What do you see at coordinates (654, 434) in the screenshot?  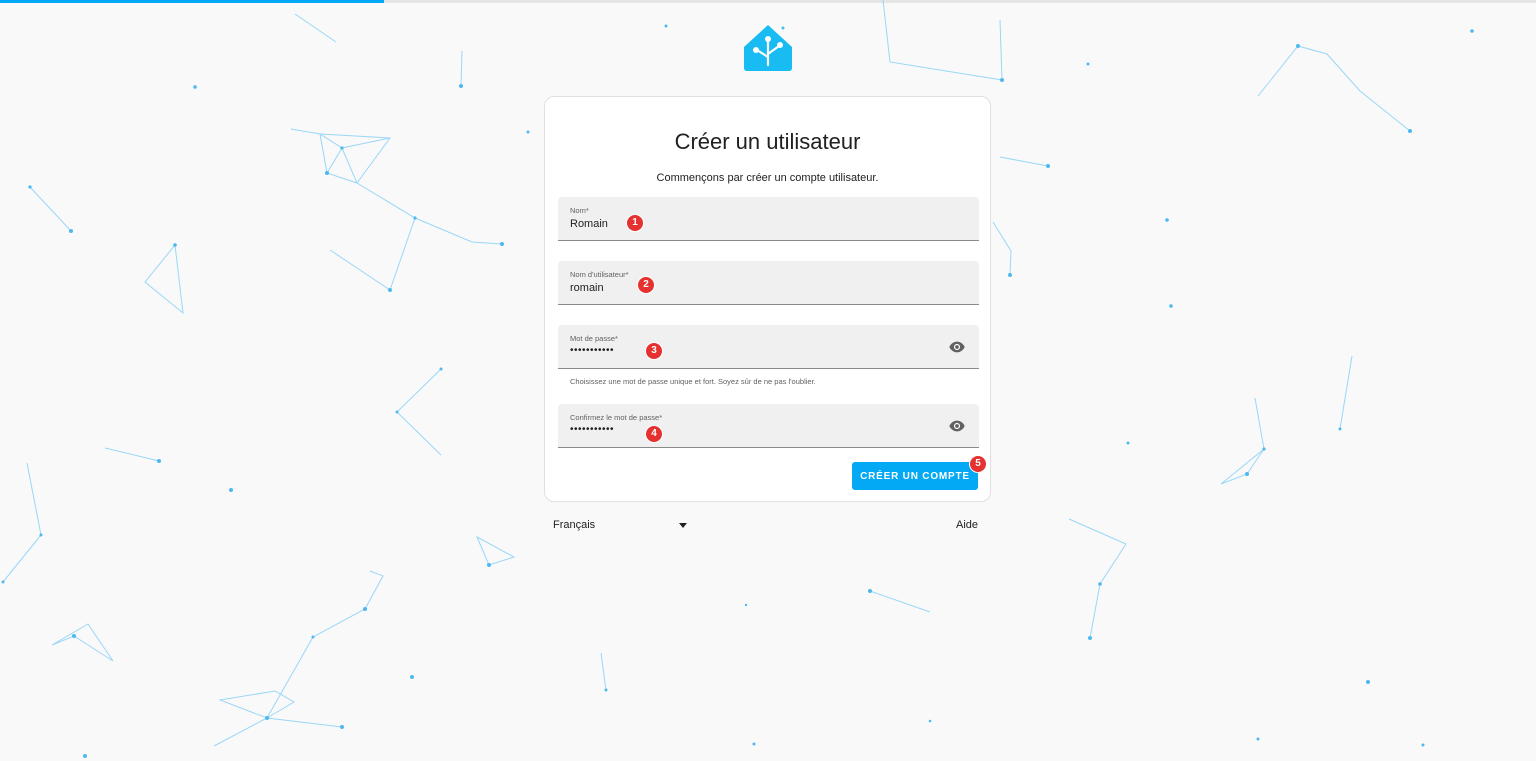 I see `annotation-badge-4: 4` at bounding box center [654, 434].